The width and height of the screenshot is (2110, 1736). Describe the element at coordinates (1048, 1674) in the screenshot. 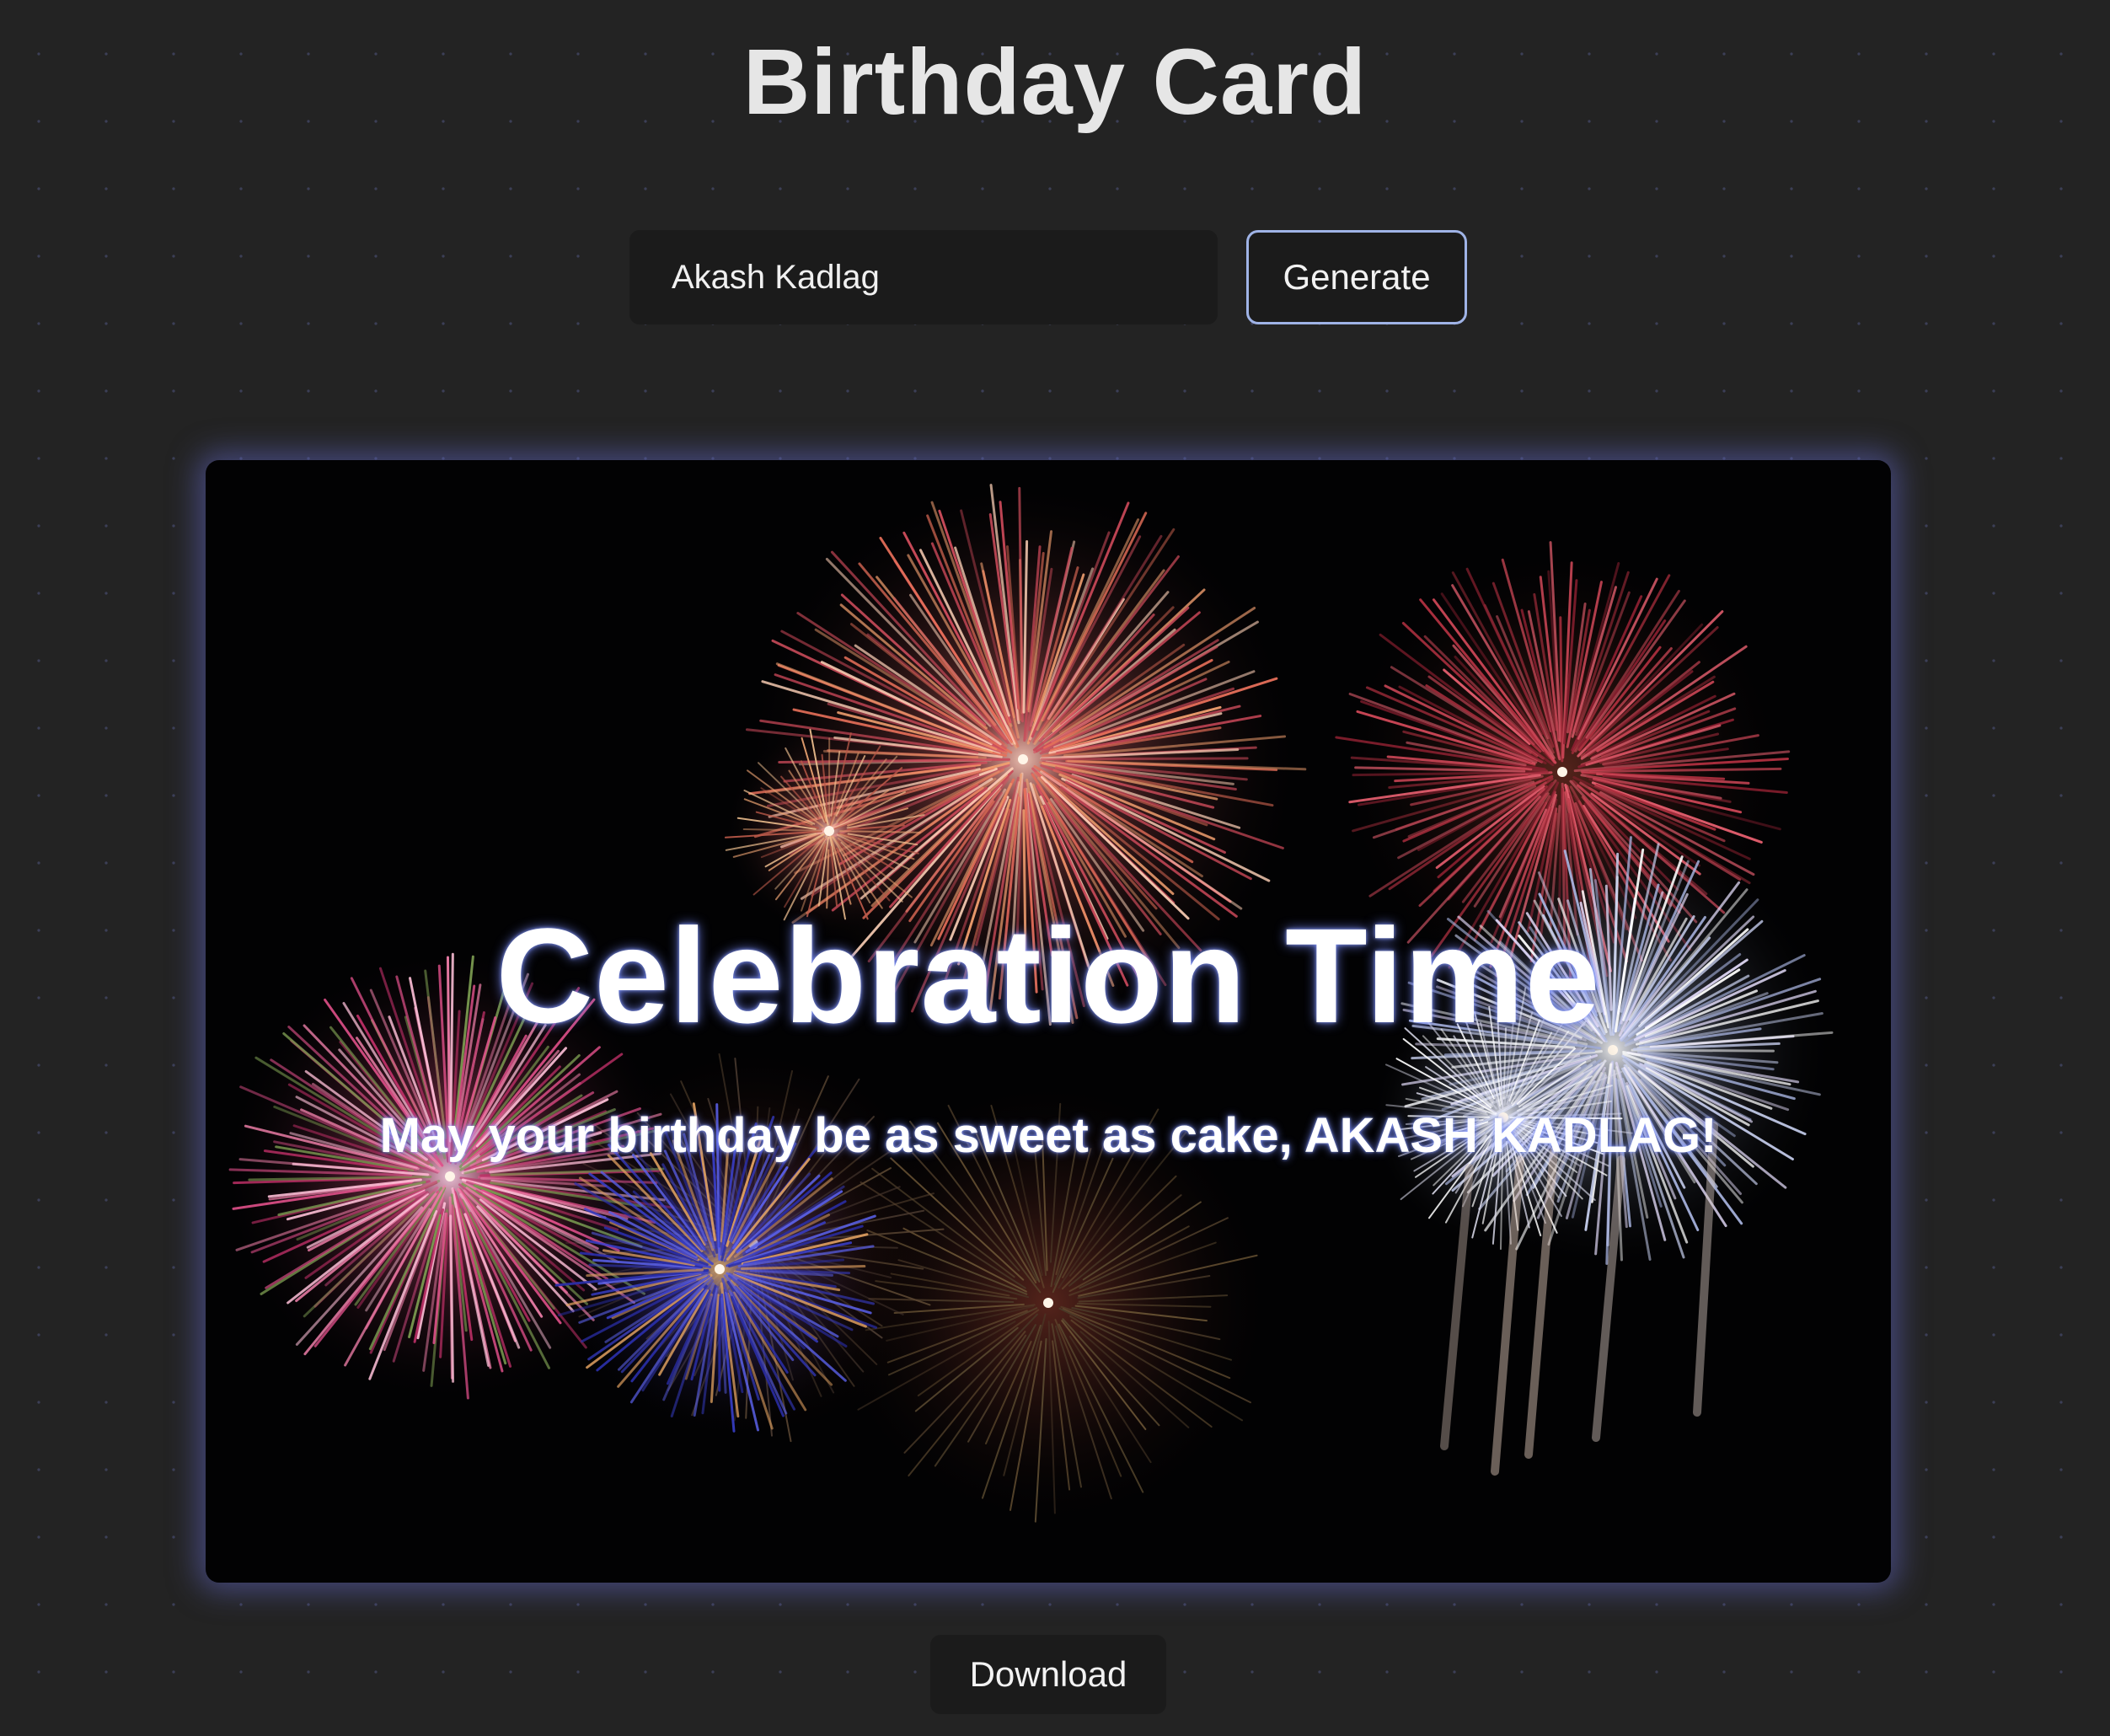

I see `download-button: Download` at that location.